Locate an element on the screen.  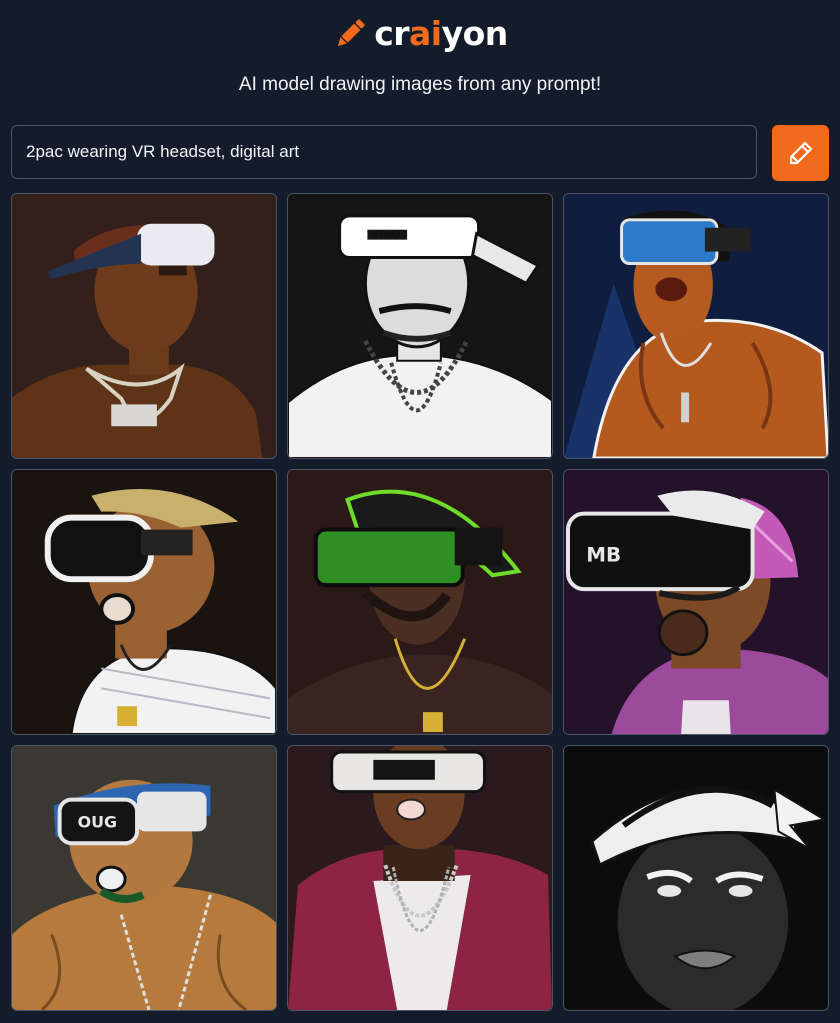
result-image-2: VIVO is located at coordinates (420, 326).